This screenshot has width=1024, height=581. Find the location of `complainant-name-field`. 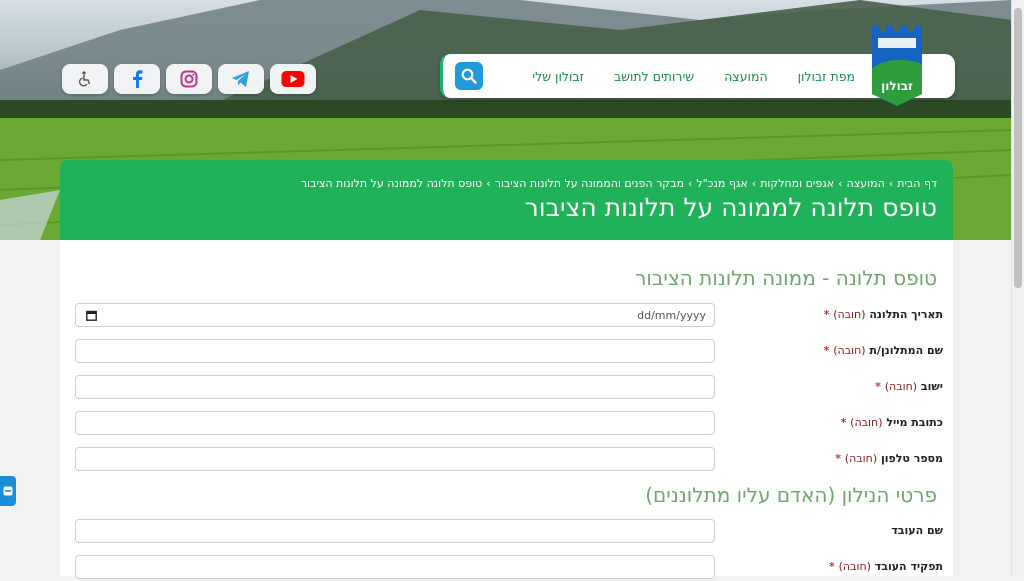

complainant-name-field is located at coordinates (395, 351).